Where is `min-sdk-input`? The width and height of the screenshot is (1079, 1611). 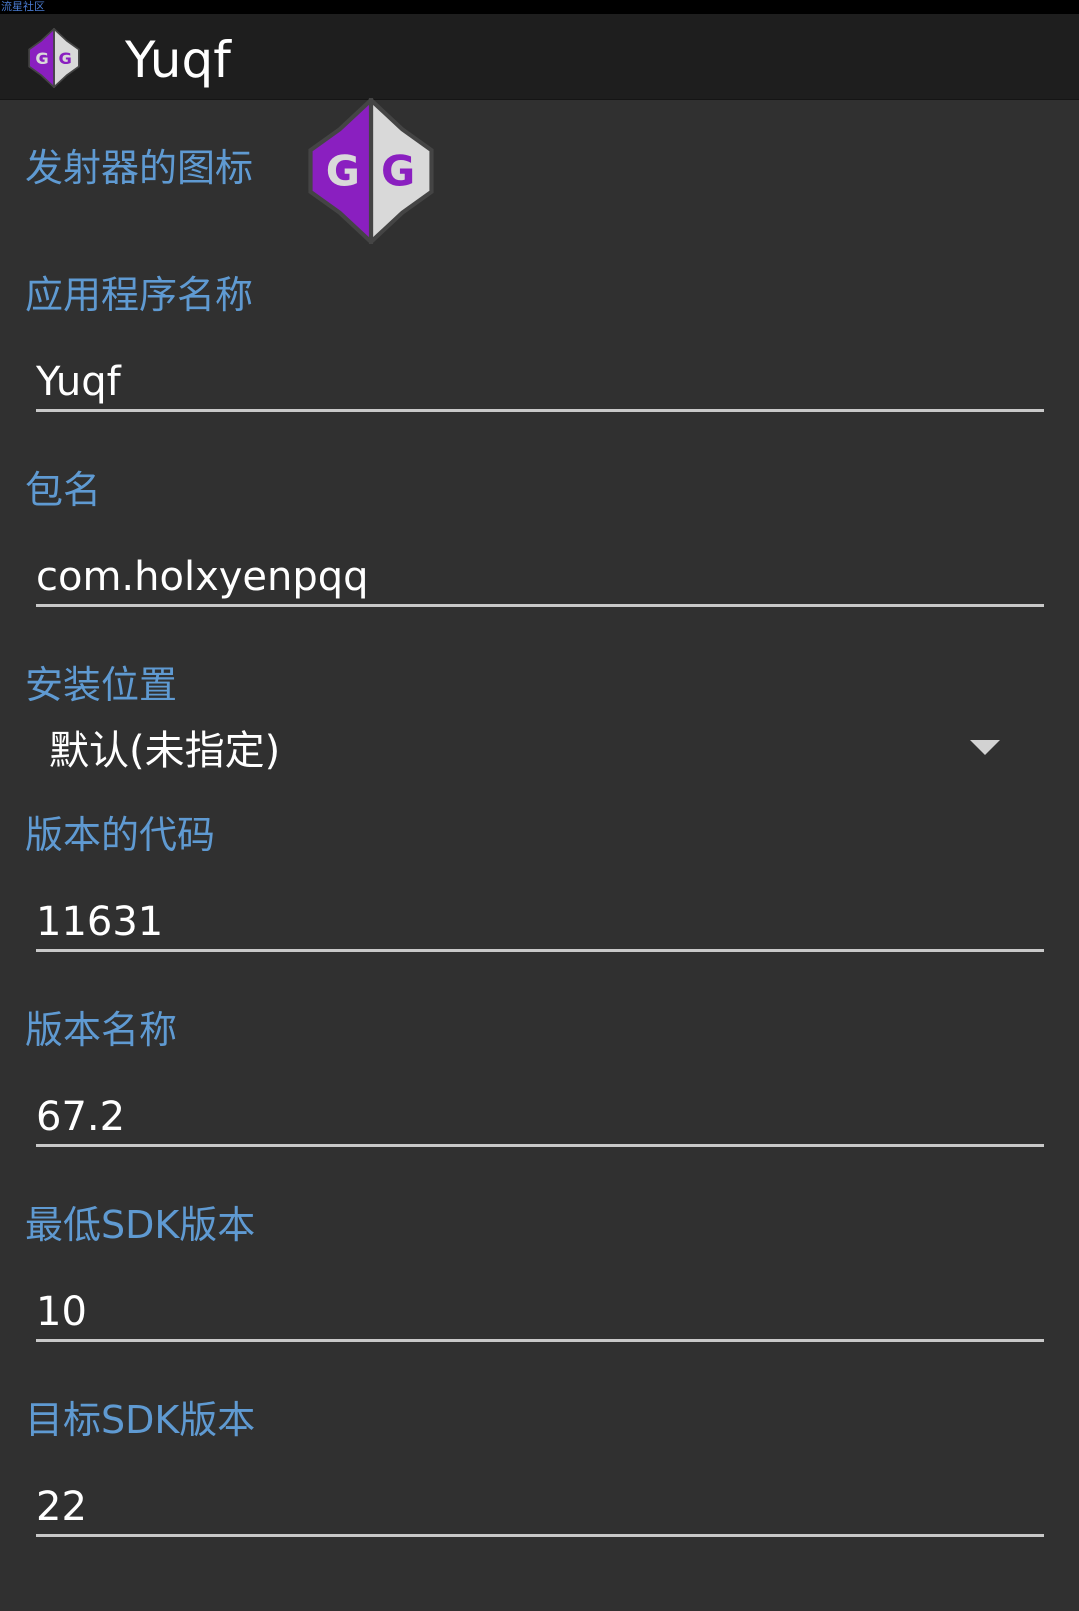
min-sdk-input is located at coordinates (540, 1312).